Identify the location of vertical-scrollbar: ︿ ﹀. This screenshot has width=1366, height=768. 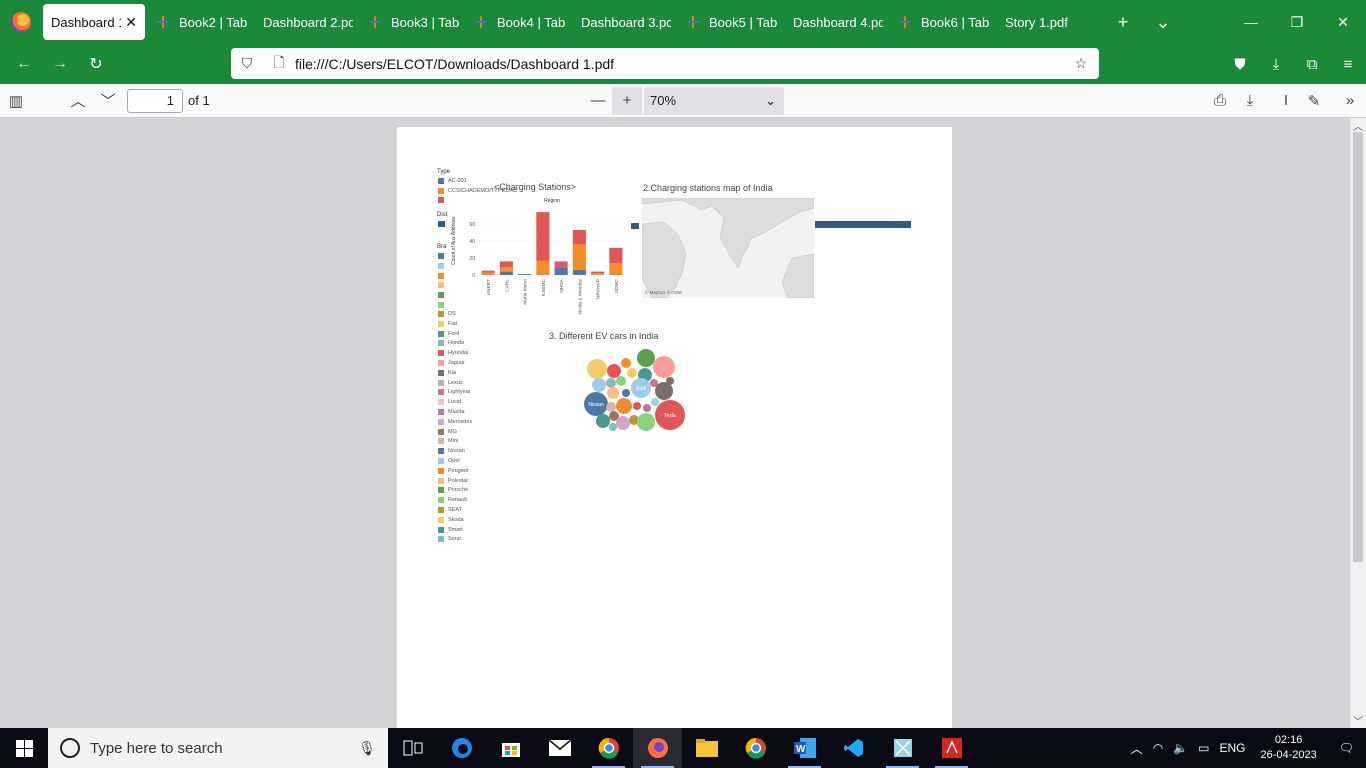
(1358, 423).